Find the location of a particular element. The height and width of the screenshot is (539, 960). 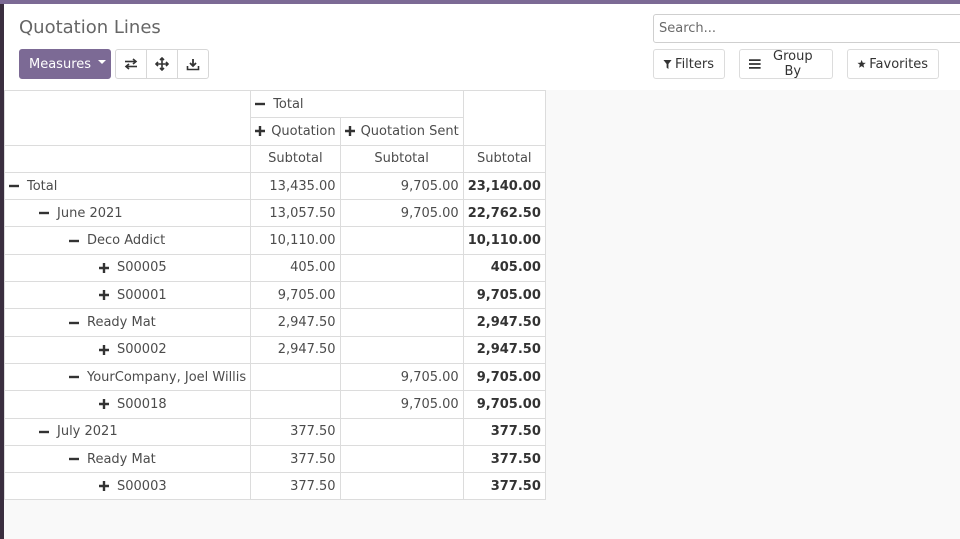

col-header-spacer is located at coordinates (504, 118).